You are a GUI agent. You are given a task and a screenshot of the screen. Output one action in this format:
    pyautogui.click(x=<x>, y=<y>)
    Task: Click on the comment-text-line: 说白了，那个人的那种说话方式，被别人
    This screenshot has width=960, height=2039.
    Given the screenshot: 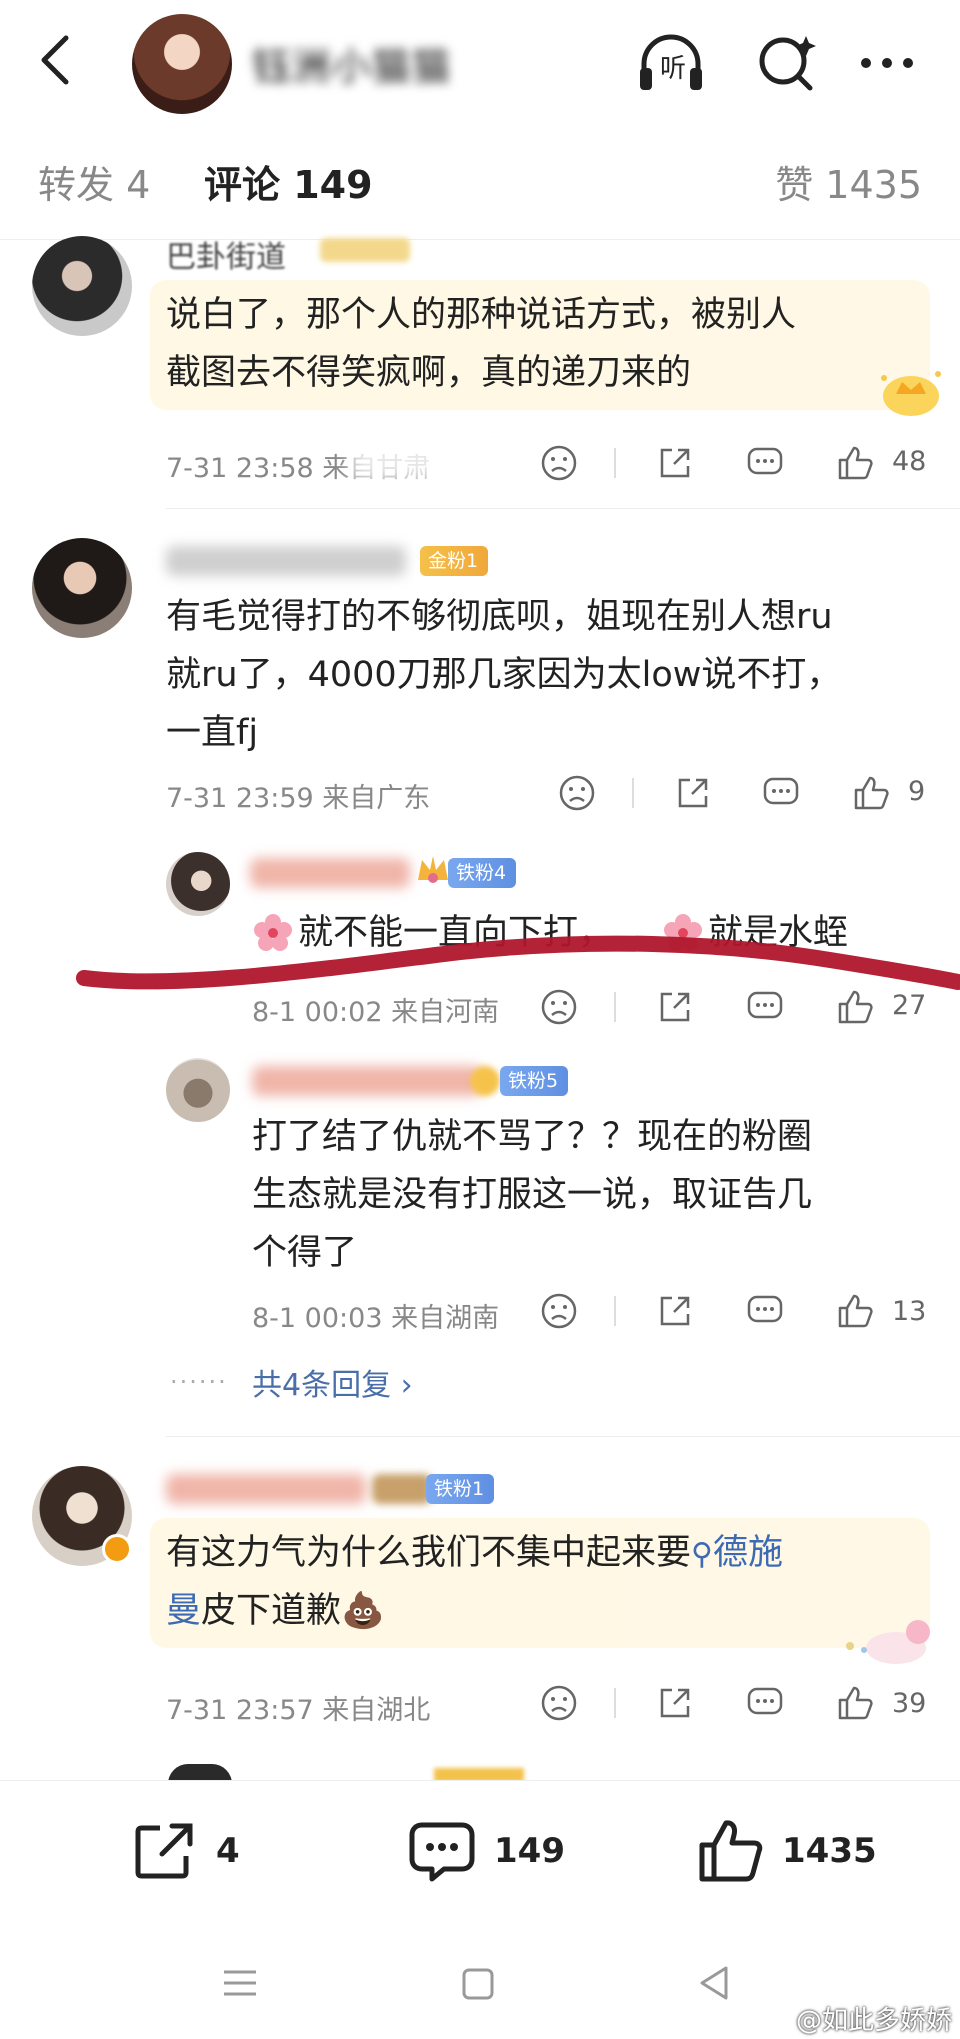 What is the action you would take?
    pyautogui.click(x=481, y=315)
    